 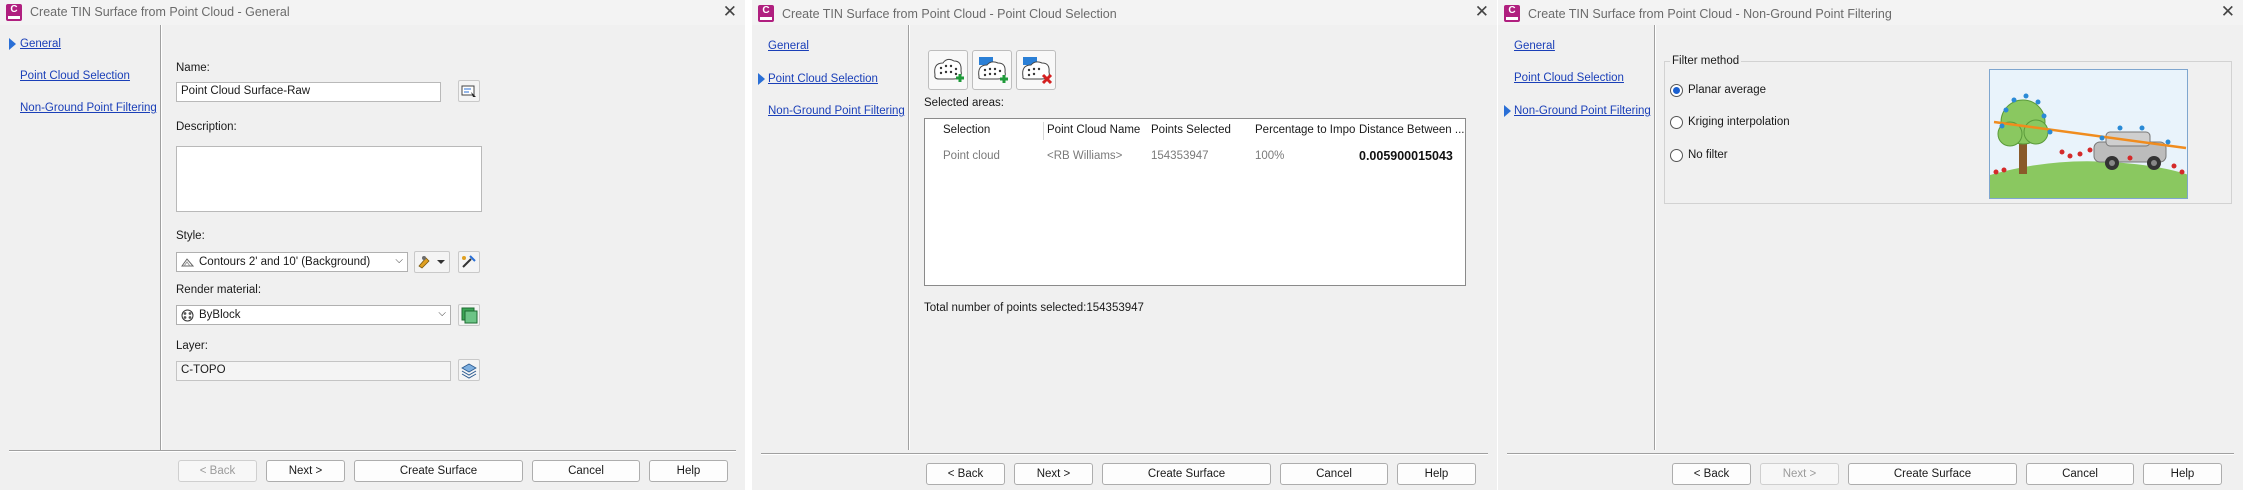 I want to click on filter-illustration, so click(x=2088, y=134).